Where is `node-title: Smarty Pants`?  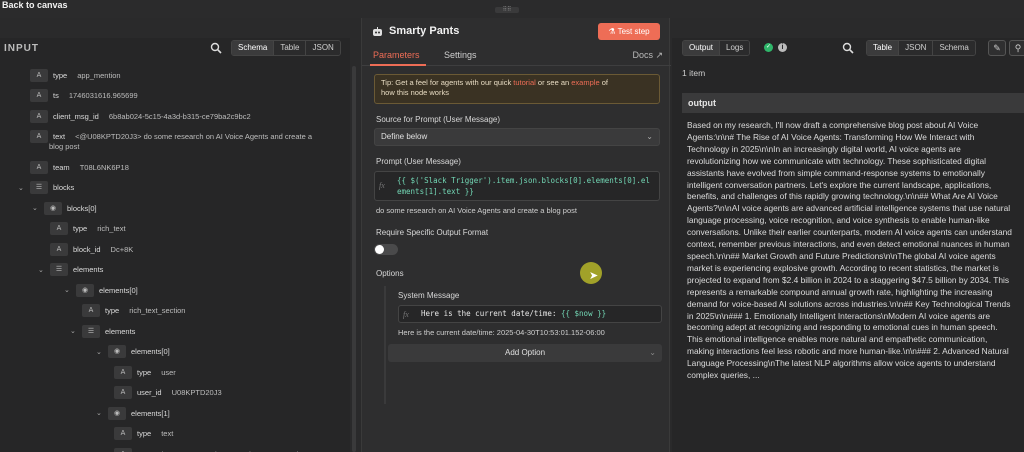 node-title: Smarty Pants is located at coordinates (424, 31).